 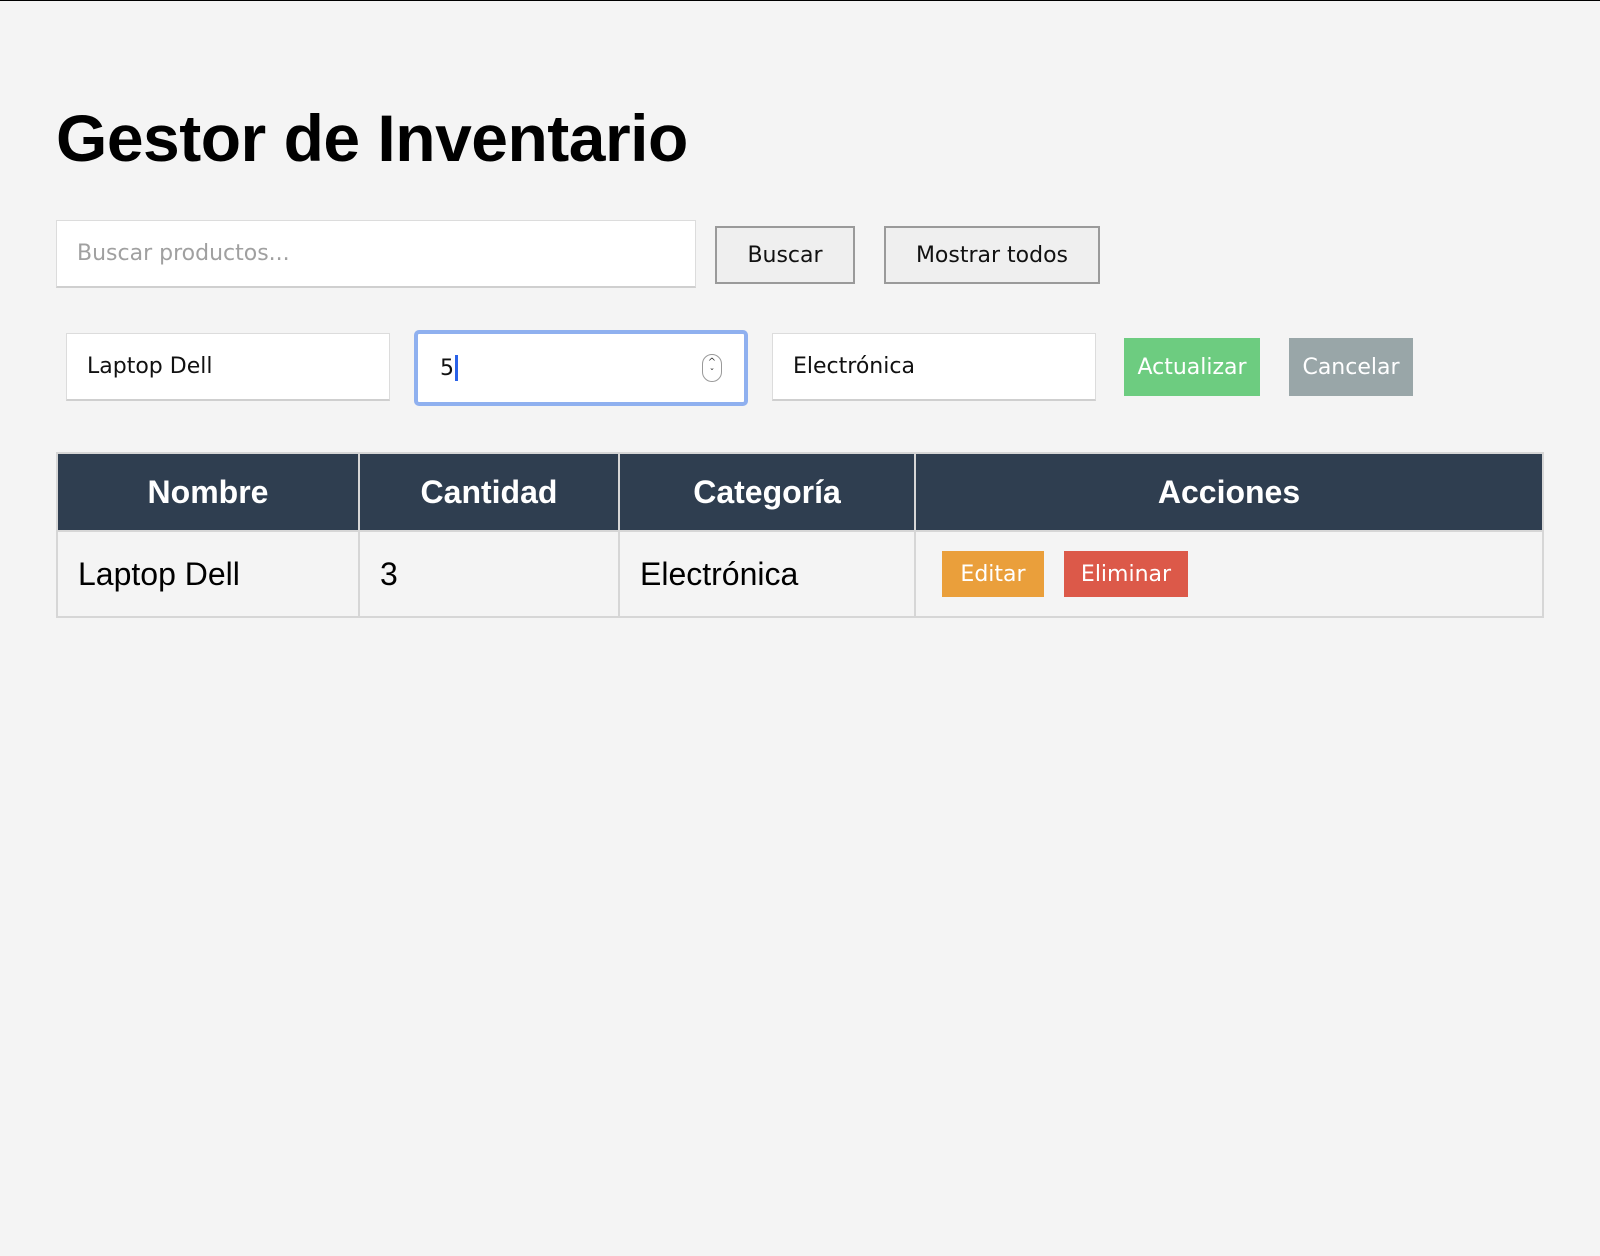 I want to click on update-button: Actualizar, so click(x=1192, y=367).